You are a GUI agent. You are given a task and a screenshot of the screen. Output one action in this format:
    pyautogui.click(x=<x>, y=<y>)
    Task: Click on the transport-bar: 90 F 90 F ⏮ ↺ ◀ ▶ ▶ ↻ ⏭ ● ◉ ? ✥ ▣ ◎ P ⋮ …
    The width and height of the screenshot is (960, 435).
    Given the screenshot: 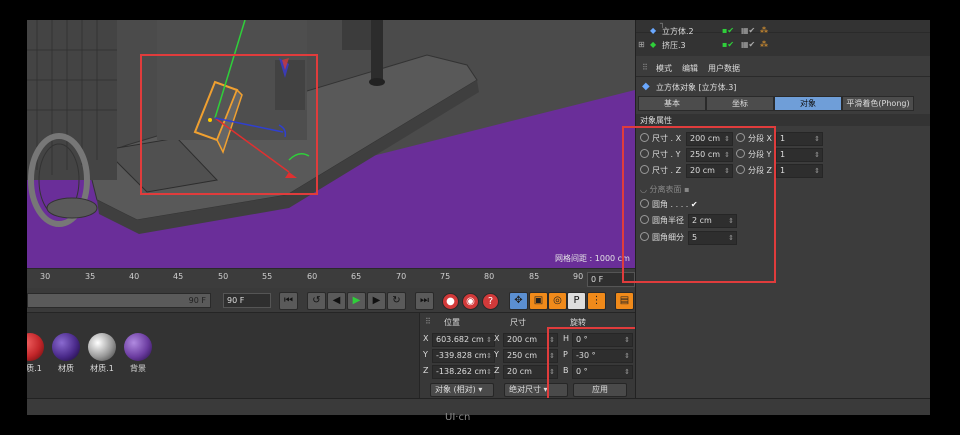 What is the action you would take?
    pyautogui.click(x=331, y=300)
    